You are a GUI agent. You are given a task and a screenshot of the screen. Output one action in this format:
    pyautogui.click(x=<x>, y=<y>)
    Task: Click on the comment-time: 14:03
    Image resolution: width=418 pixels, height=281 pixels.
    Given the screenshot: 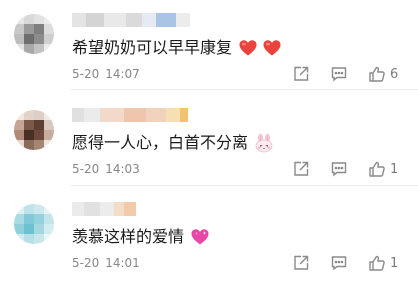 What is the action you would take?
    pyautogui.click(x=122, y=169)
    